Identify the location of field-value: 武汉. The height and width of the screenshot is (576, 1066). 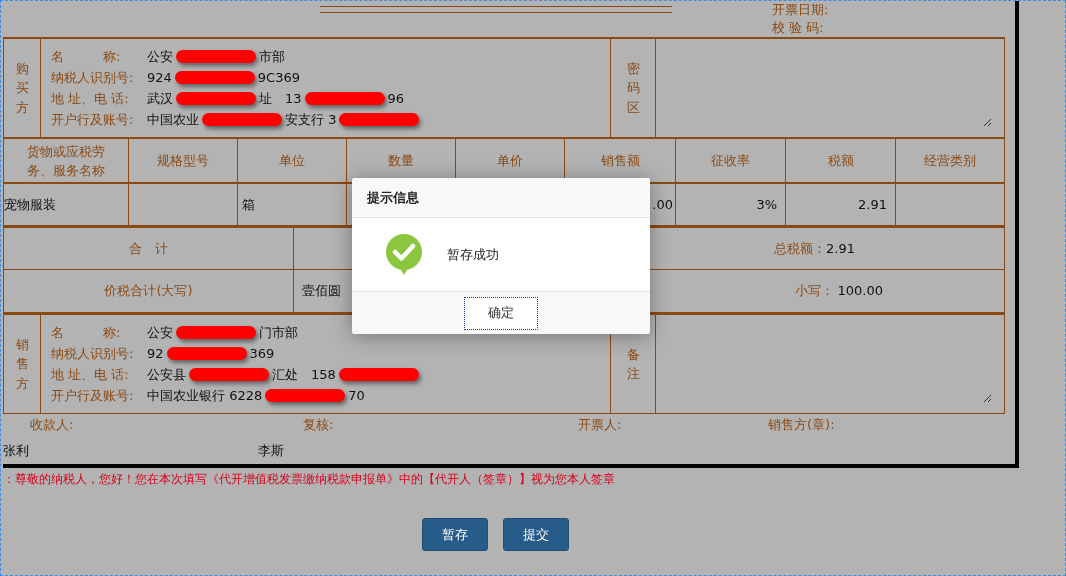
(160, 98).